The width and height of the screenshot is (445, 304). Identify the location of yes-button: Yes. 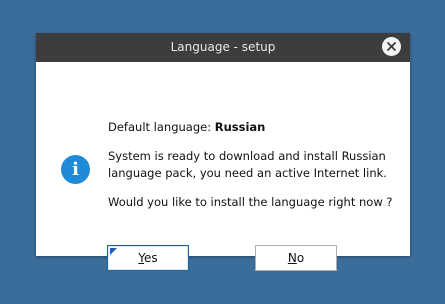
(148, 258).